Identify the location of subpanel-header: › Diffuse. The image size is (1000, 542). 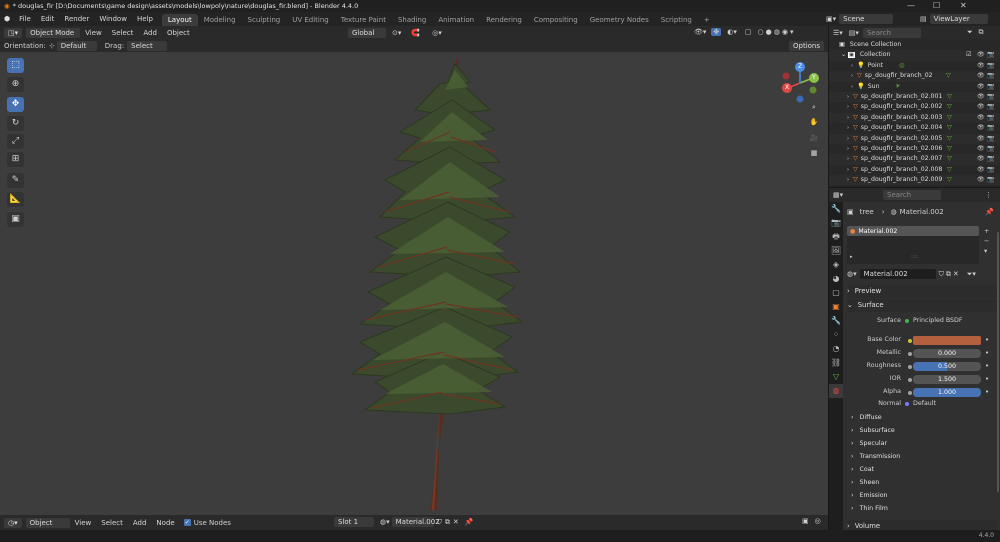
(924, 417).